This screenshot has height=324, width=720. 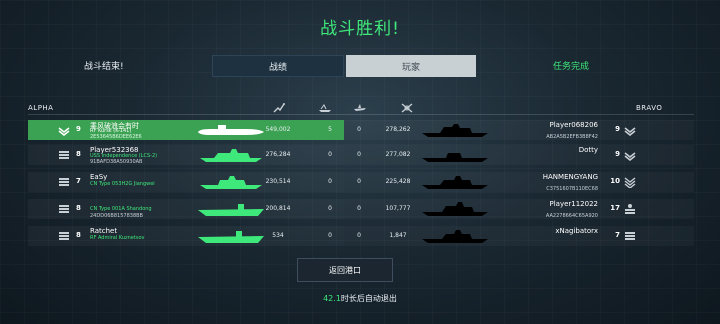 I want to click on enemy-player-name: Player068206, so click(x=573, y=125).